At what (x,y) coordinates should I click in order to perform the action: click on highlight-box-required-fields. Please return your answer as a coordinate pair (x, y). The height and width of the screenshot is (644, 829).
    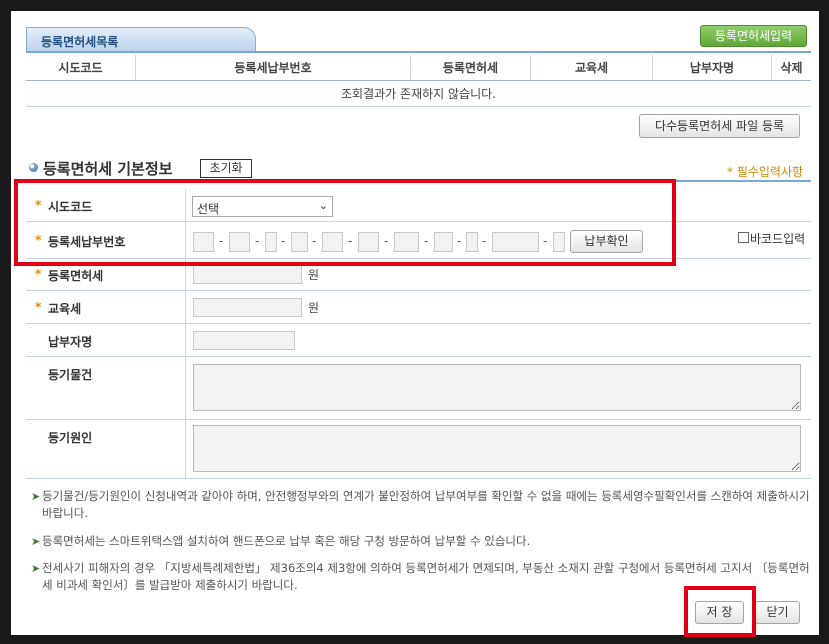
    Looking at the image, I should click on (345, 222).